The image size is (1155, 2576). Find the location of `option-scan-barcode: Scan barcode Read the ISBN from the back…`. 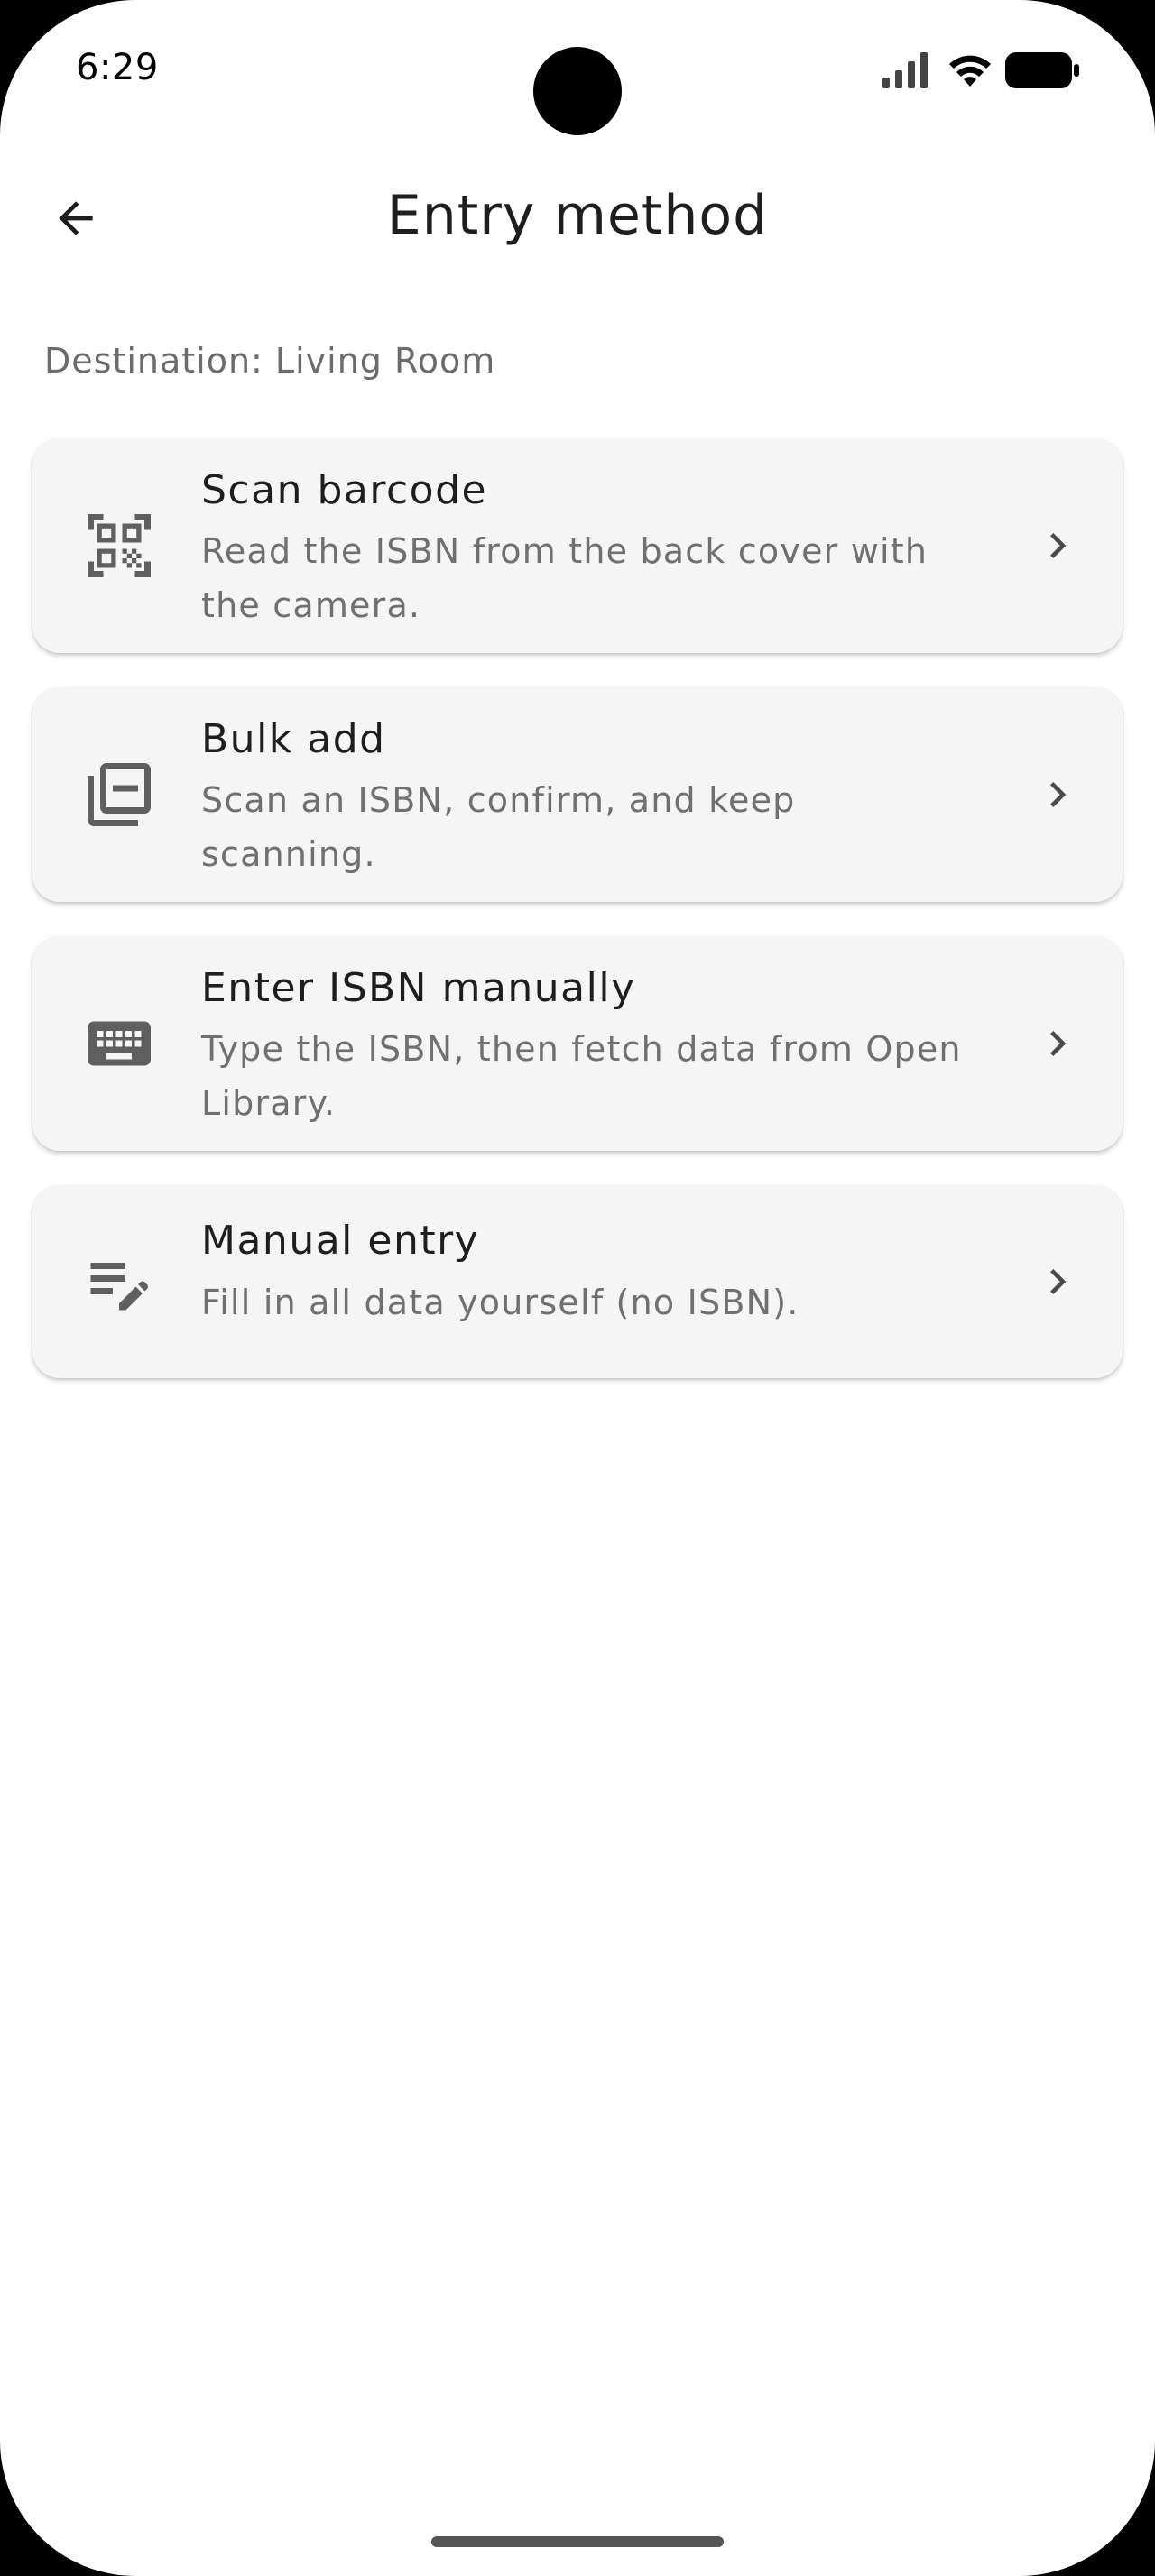

option-scan-barcode: Scan barcode Read the ISBN from the back… is located at coordinates (577, 546).